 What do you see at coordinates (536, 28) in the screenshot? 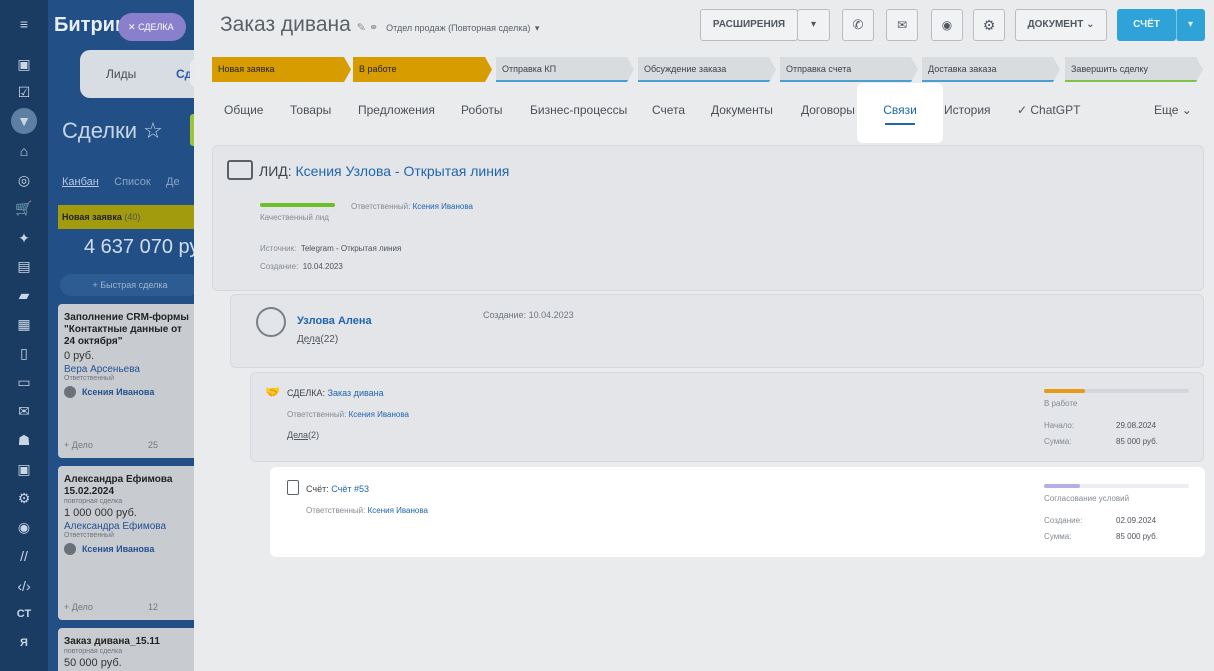
I see `chevron-down-icon: ▾` at bounding box center [536, 28].